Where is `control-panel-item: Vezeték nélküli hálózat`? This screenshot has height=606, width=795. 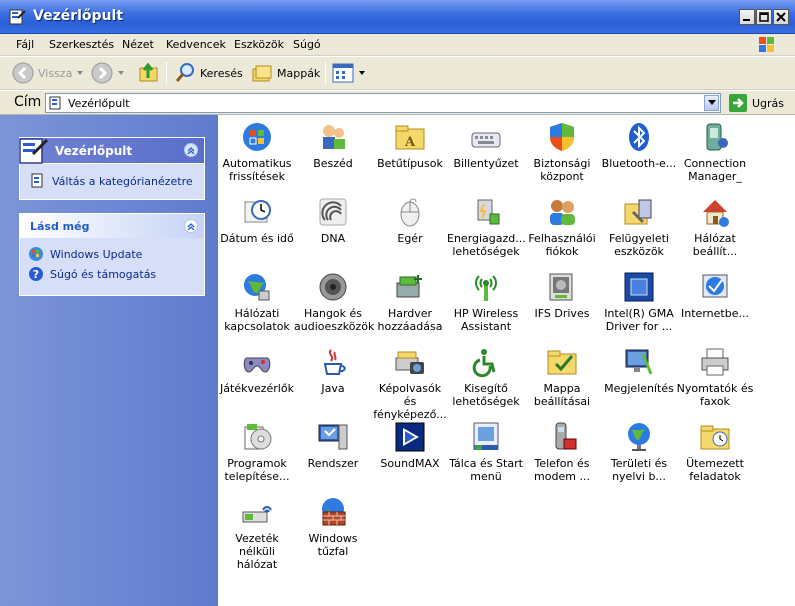
control-panel-item: Vezeték nélküli hálózat is located at coordinates (257, 533).